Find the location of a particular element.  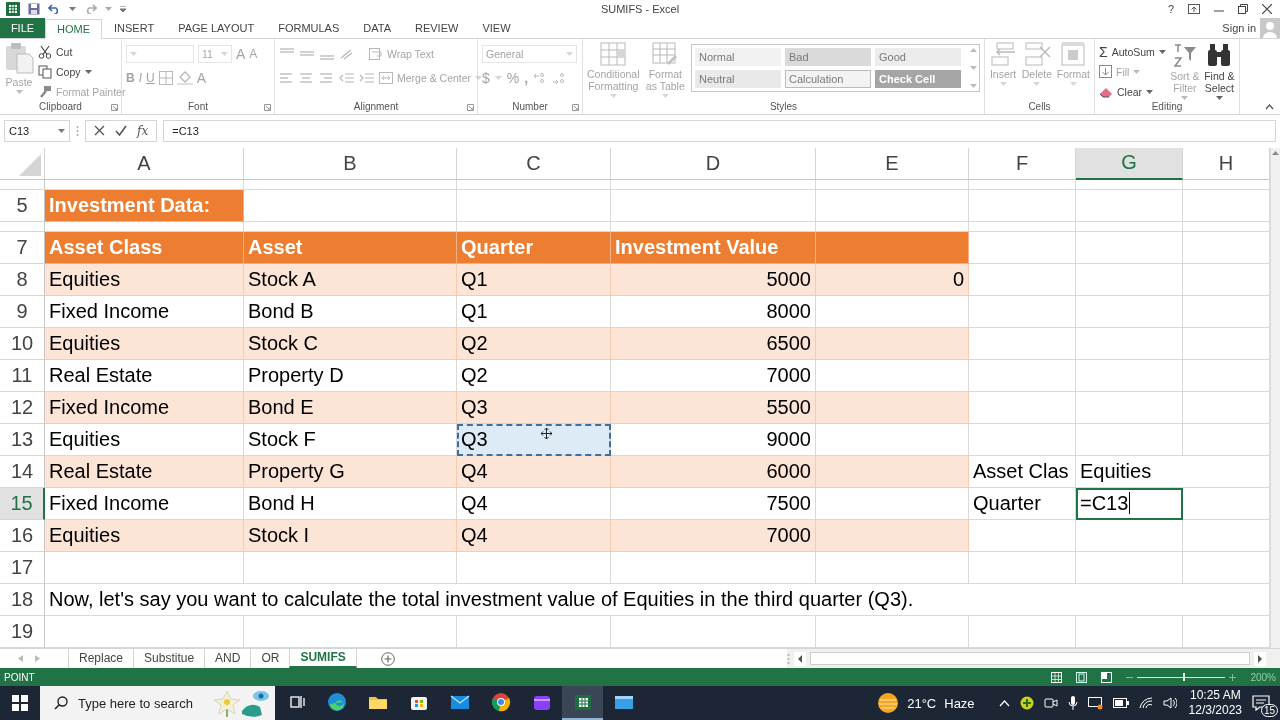

microphone-icon is located at coordinates (1072, 703).